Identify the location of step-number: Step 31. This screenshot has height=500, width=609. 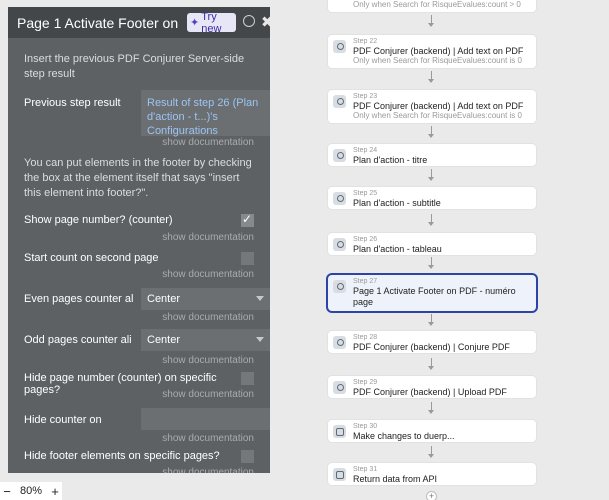
(365, 469).